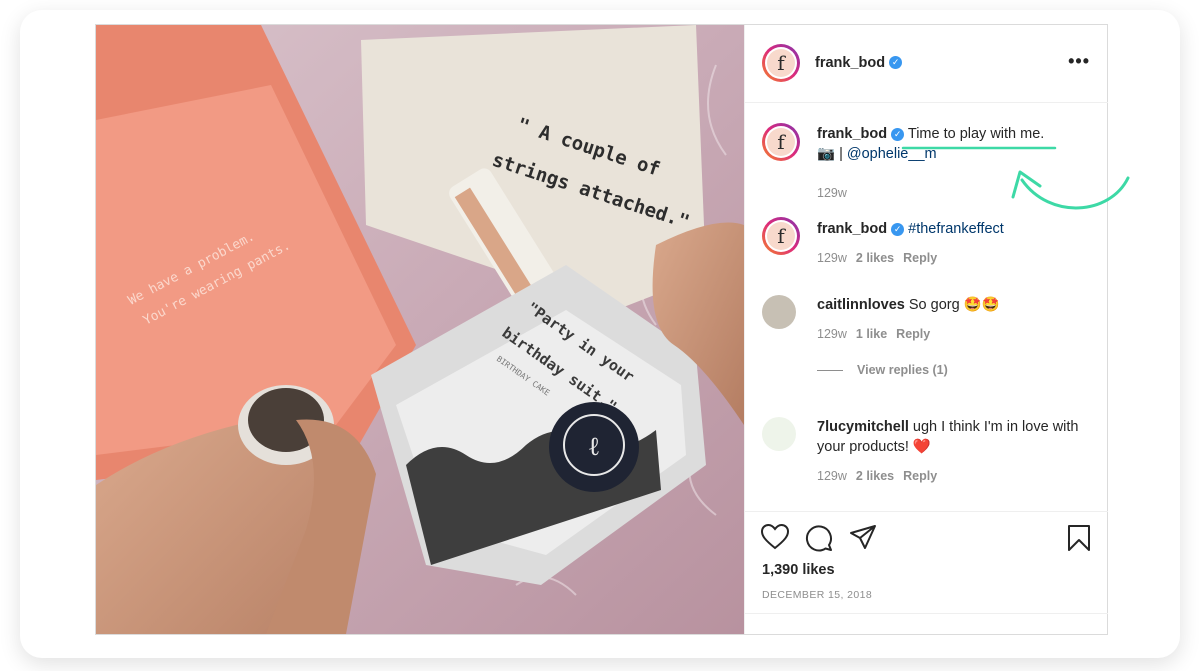 This screenshot has height=671, width=1200. Describe the element at coordinates (976, 134) in the screenshot. I see `caption-body: Time to play with me.` at that location.